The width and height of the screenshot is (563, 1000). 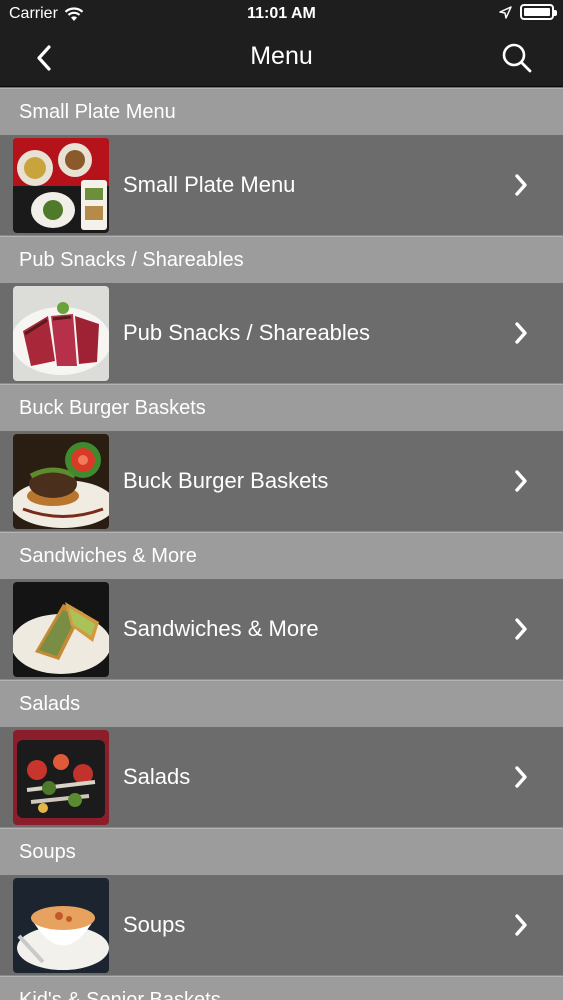 What do you see at coordinates (61, 185) in the screenshot?
I see `small-plate-thumbnail` at bounding box center [61, 185].